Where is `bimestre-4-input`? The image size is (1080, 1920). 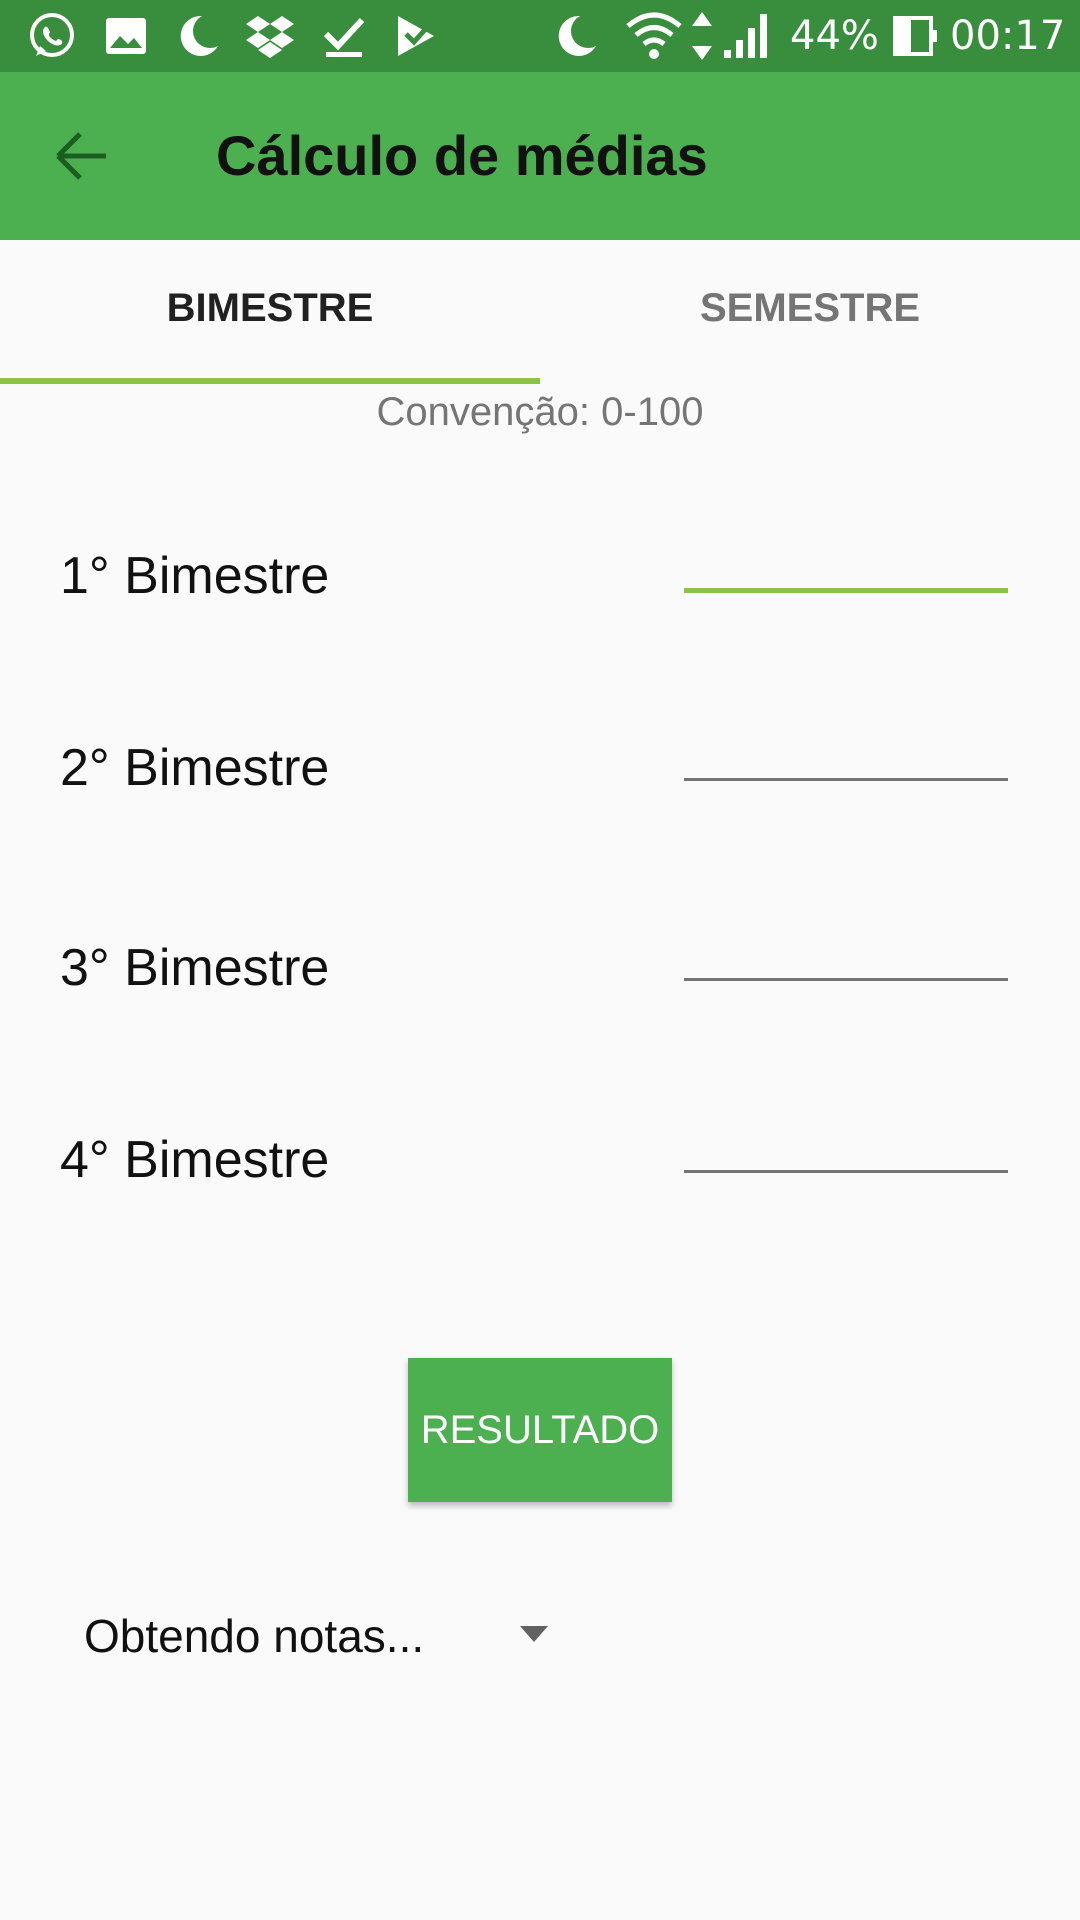 bimestre-4-input is located at coordinates (846, 1136).